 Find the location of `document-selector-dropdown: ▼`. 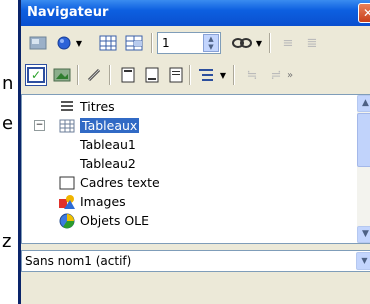

document-selector-dropdown: ▼ is located at coordinates (363, 261).